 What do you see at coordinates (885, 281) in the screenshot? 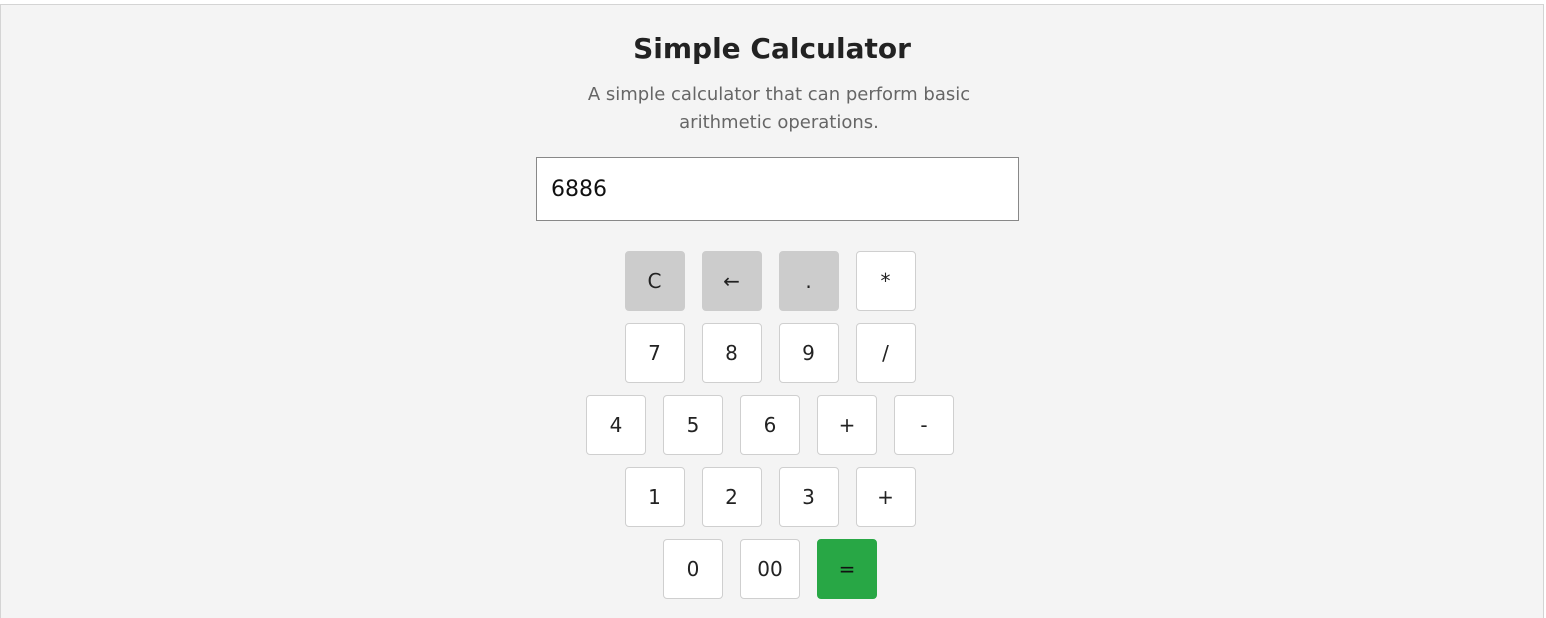
I see `multiply-button: *` at bounding box center [885, 281].